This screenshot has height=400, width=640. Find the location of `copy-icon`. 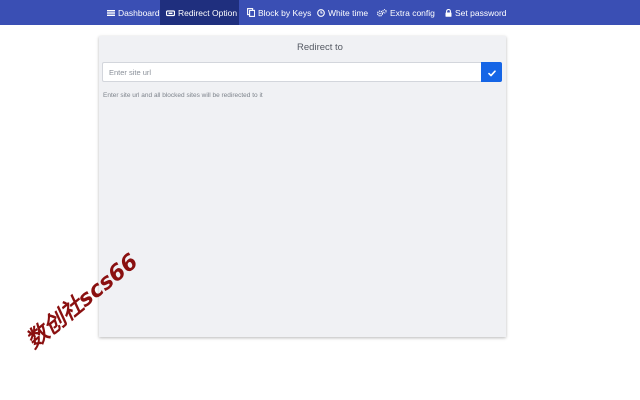

copy-icon is located at coordinates (251, 12).